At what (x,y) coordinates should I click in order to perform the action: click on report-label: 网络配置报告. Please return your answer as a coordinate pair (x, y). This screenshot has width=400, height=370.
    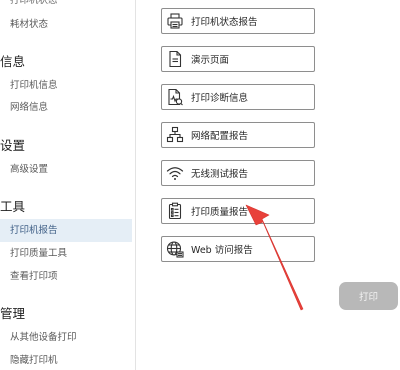
    Looking at the image, I should click on (220, 136).